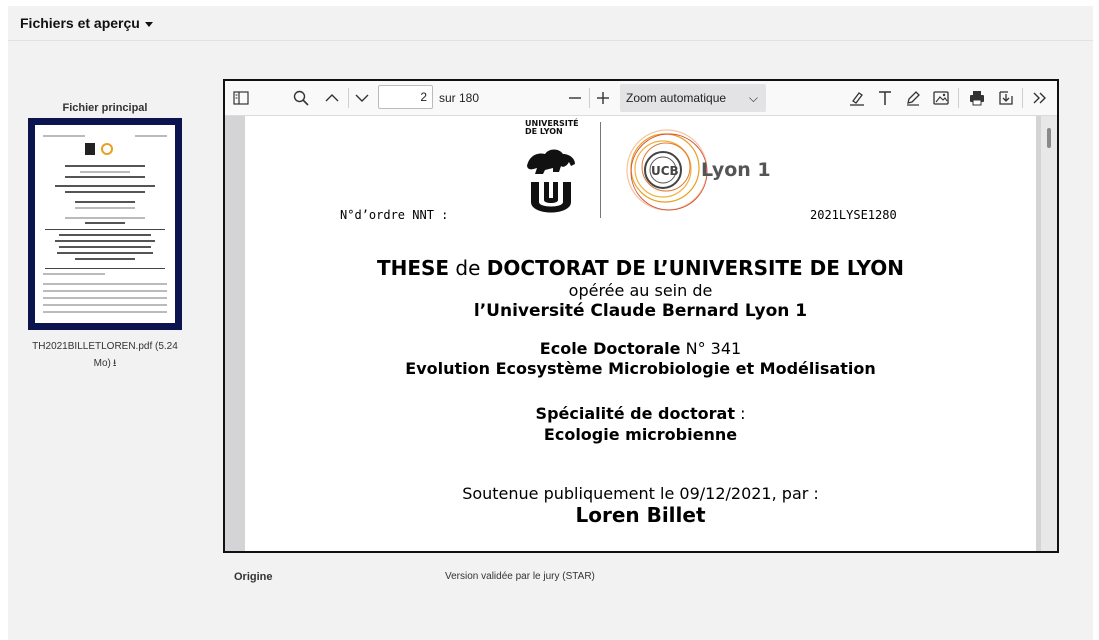  I want to click on zoom-in-icon, so click(603, 98).